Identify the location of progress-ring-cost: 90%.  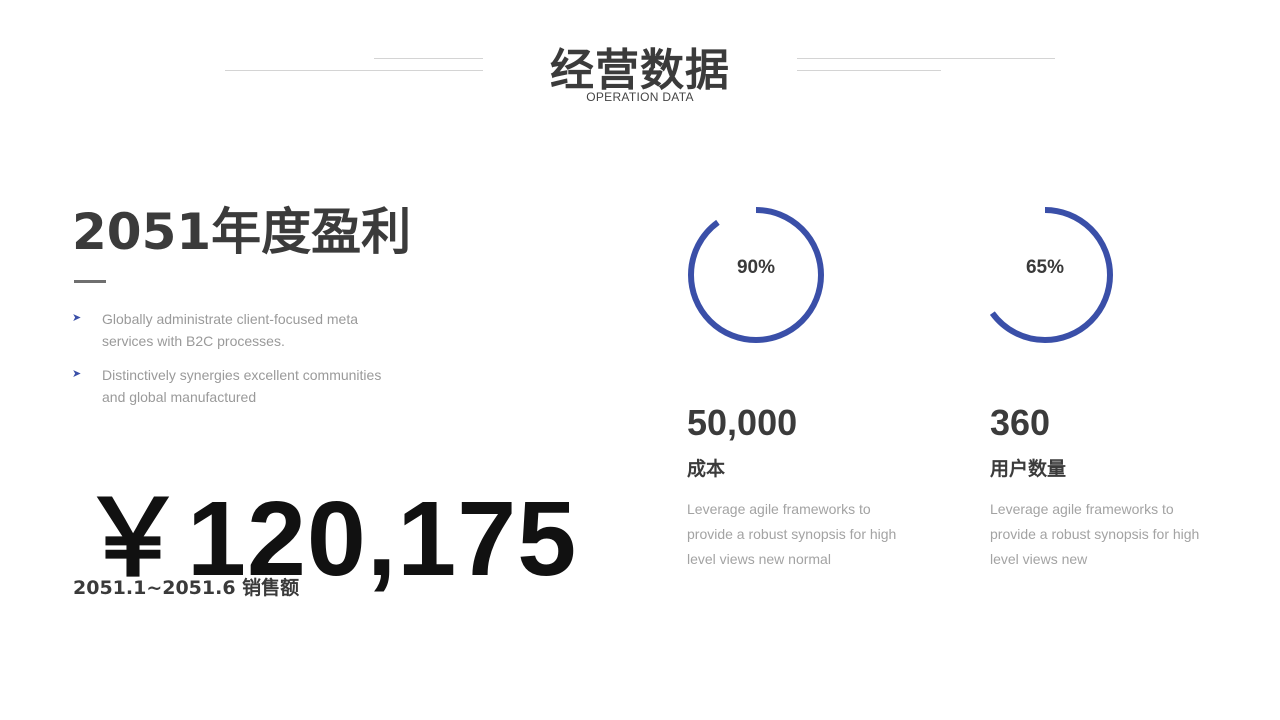
(756, 275).